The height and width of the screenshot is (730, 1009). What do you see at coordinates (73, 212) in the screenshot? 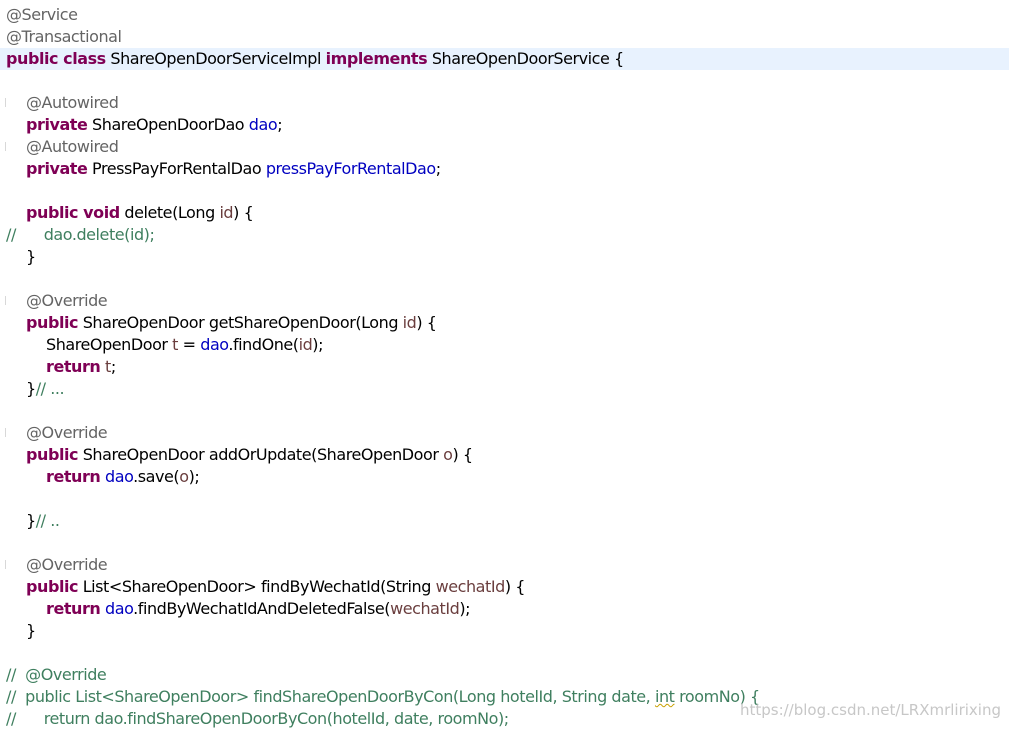
I see `code-token: public void` at bounding box center [73, 212].